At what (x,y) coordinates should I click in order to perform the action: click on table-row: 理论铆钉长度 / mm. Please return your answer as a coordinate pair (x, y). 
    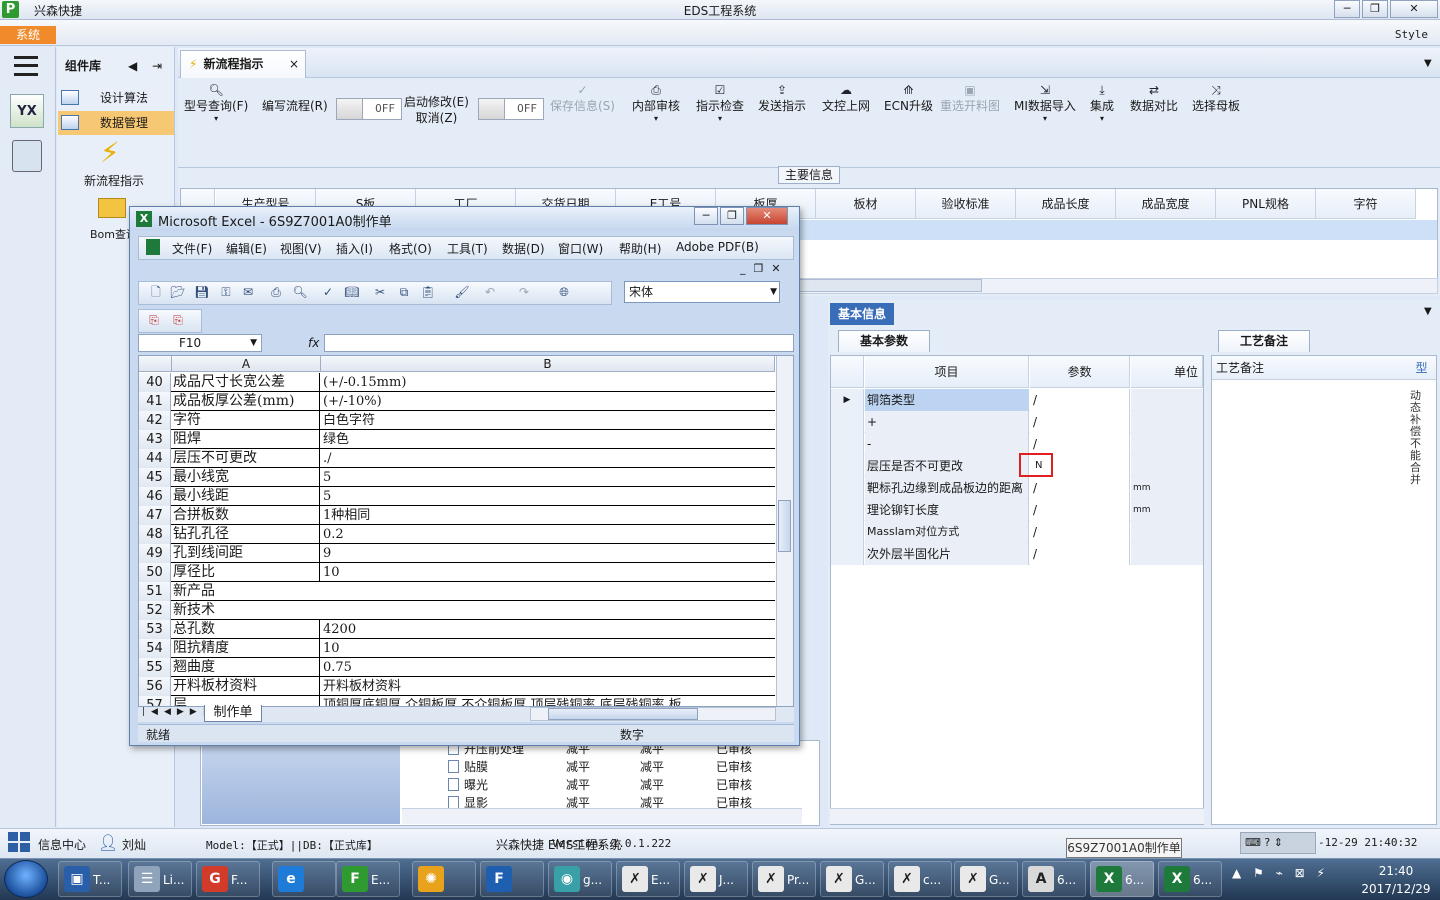
    Looking at the image, I should click on (1017, 510).